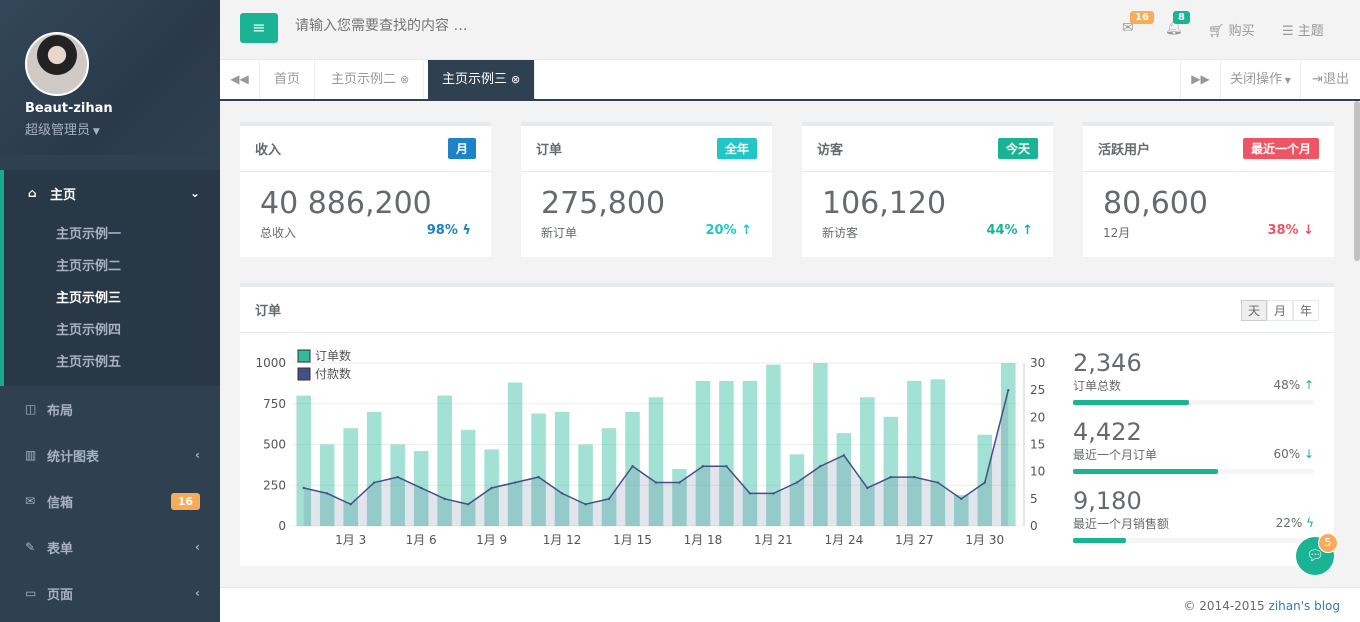 This screenshot has height=622, width=1360. What do you see at coordinates (442, 230) in the screenshot?
I see `stat-percent-value: 98%` at bounding box center [442, 230].